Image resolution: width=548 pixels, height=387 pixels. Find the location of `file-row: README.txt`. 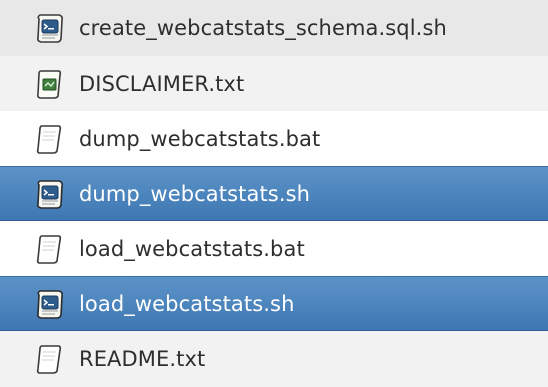

file-row: README.txt is located at coordinates (274, 359).